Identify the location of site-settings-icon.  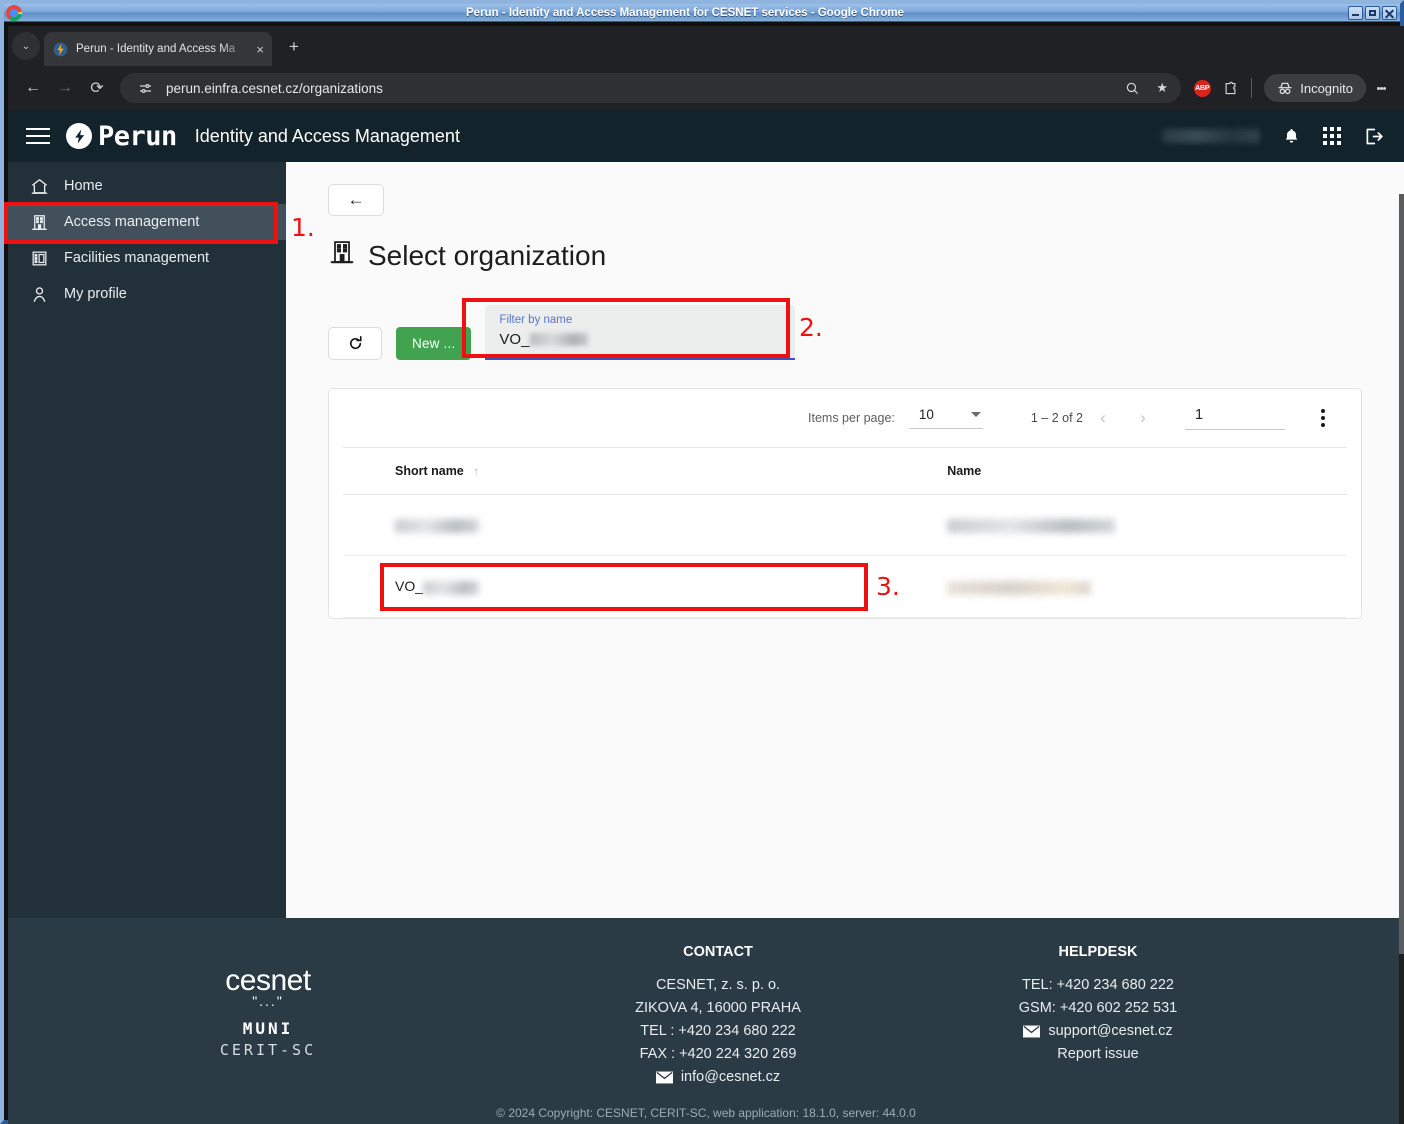
(145, 88).